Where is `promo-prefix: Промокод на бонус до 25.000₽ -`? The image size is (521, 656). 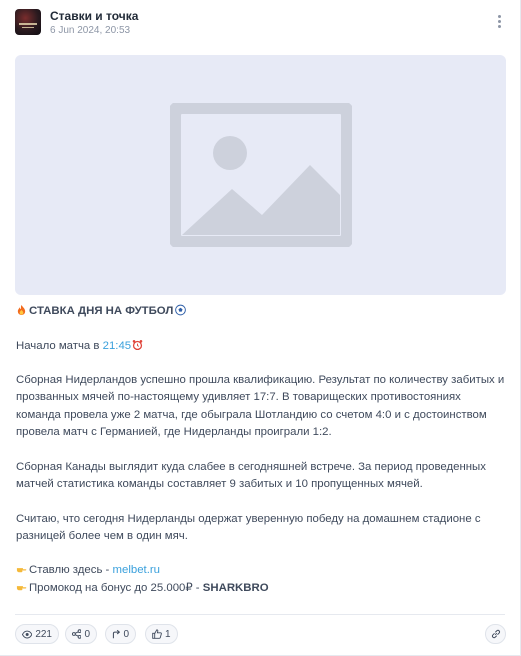 promo-prefix: Промокод на бонус до 25.000₽ - is located at coordinates (116, 587).